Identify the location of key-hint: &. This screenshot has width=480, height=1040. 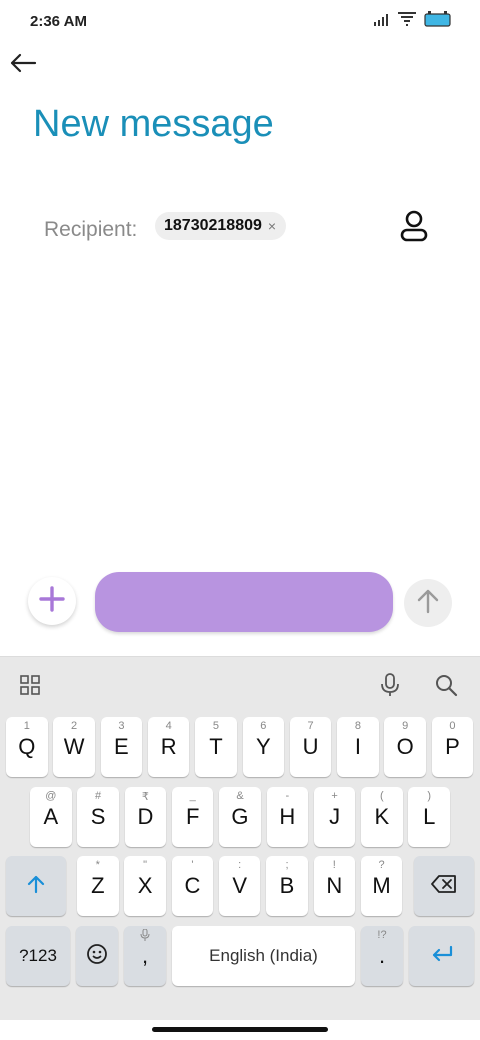
(240, 796).